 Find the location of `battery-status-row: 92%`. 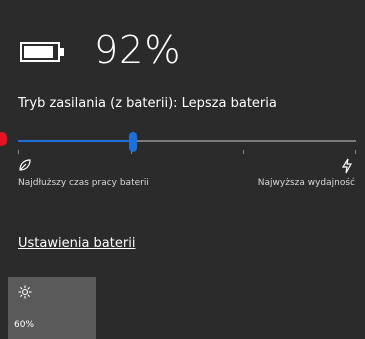

battery-status-row: 92% is located at coordinates (100, 50).